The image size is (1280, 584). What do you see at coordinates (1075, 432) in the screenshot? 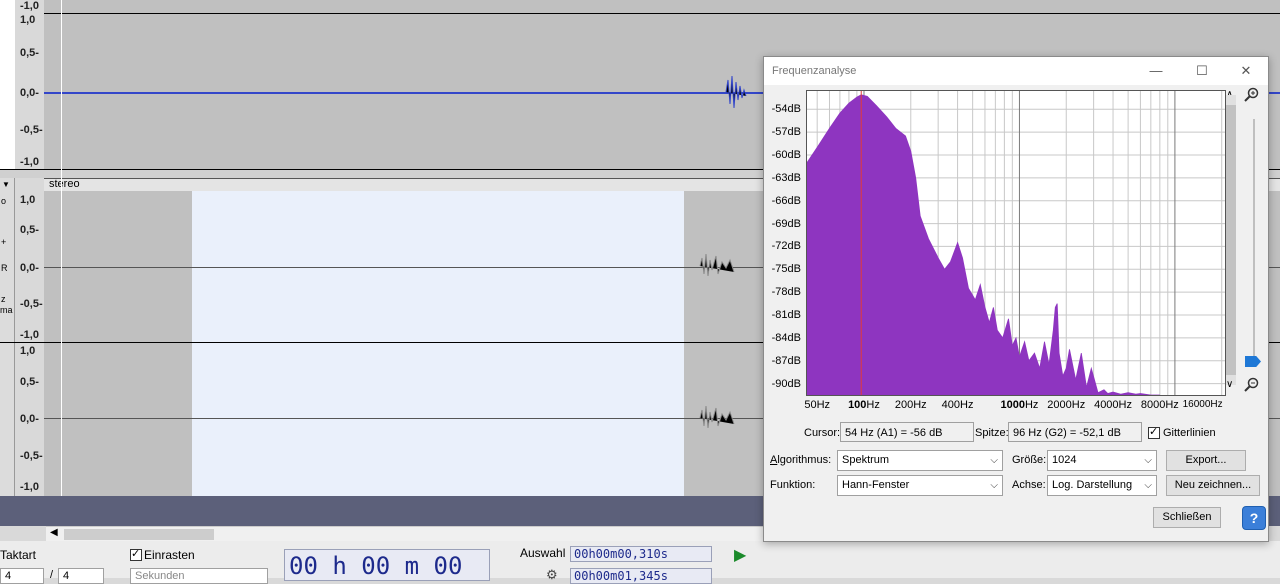
I see `peak-value-field: 96 Hz (G2) = -52,1 dB` at bounding box center [1075, 432].